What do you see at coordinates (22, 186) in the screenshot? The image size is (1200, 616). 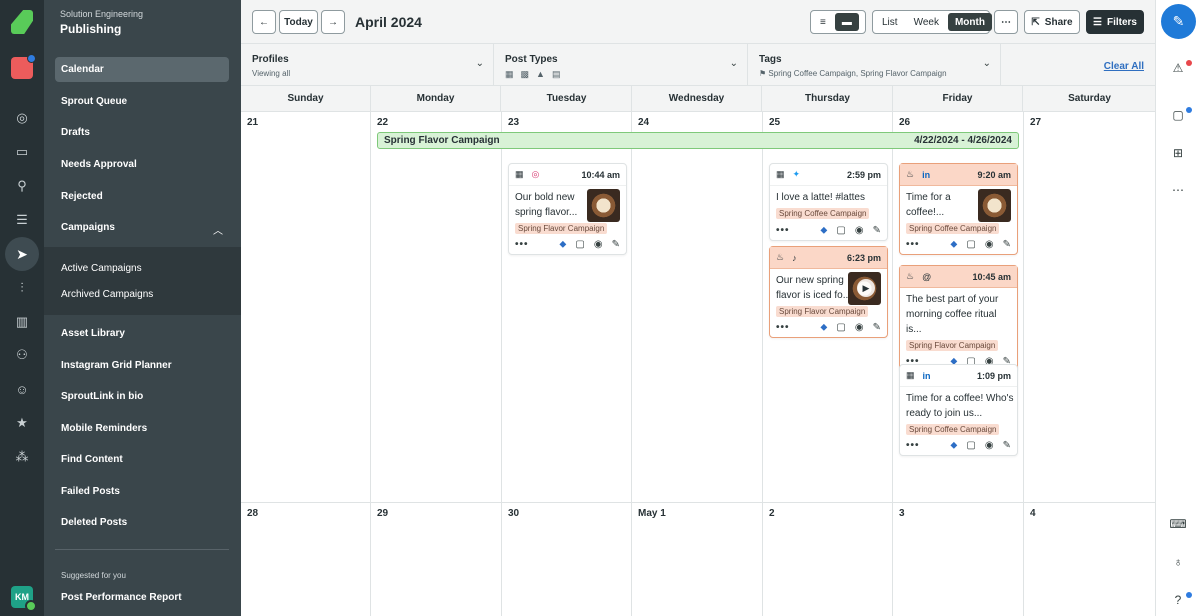 I see `pin-icon: ⚲` at bounding box center [22, 186].